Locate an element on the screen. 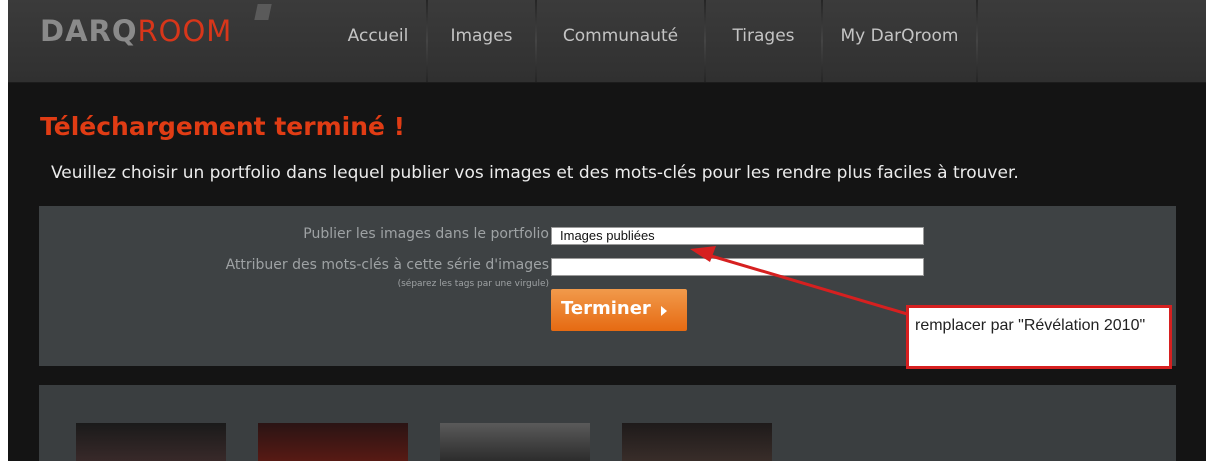  annotation-arrow is located at coordinates (802, 282).